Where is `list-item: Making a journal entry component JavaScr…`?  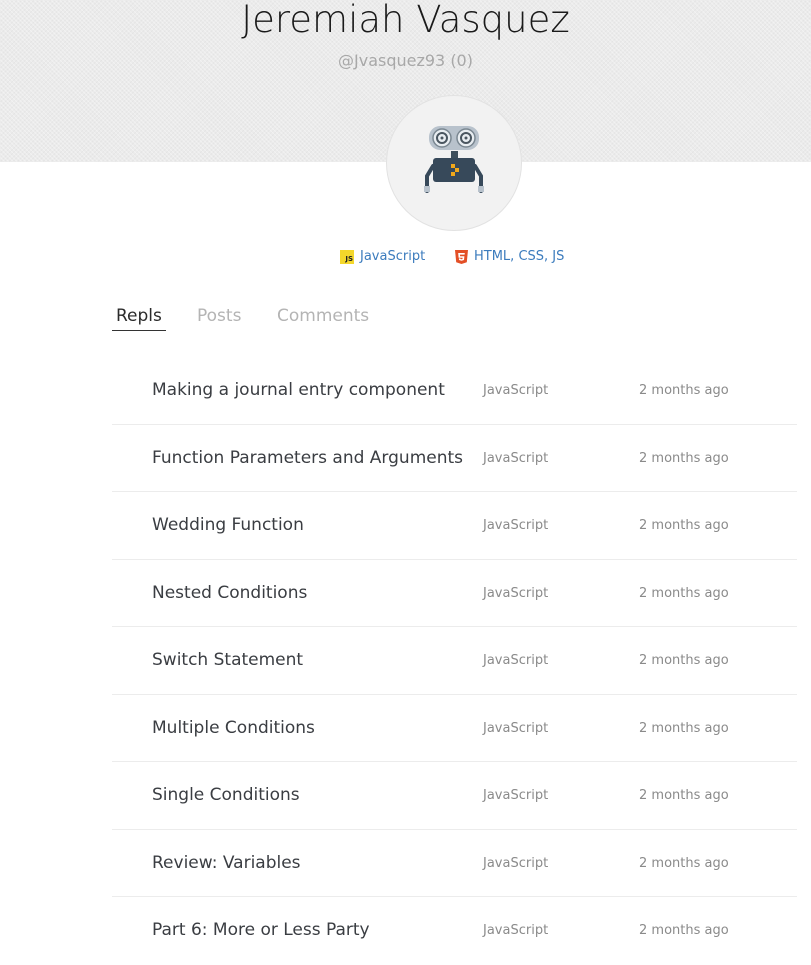 list-item: Making a journal entry component JavaScr… is located at coordinates (454, 391).